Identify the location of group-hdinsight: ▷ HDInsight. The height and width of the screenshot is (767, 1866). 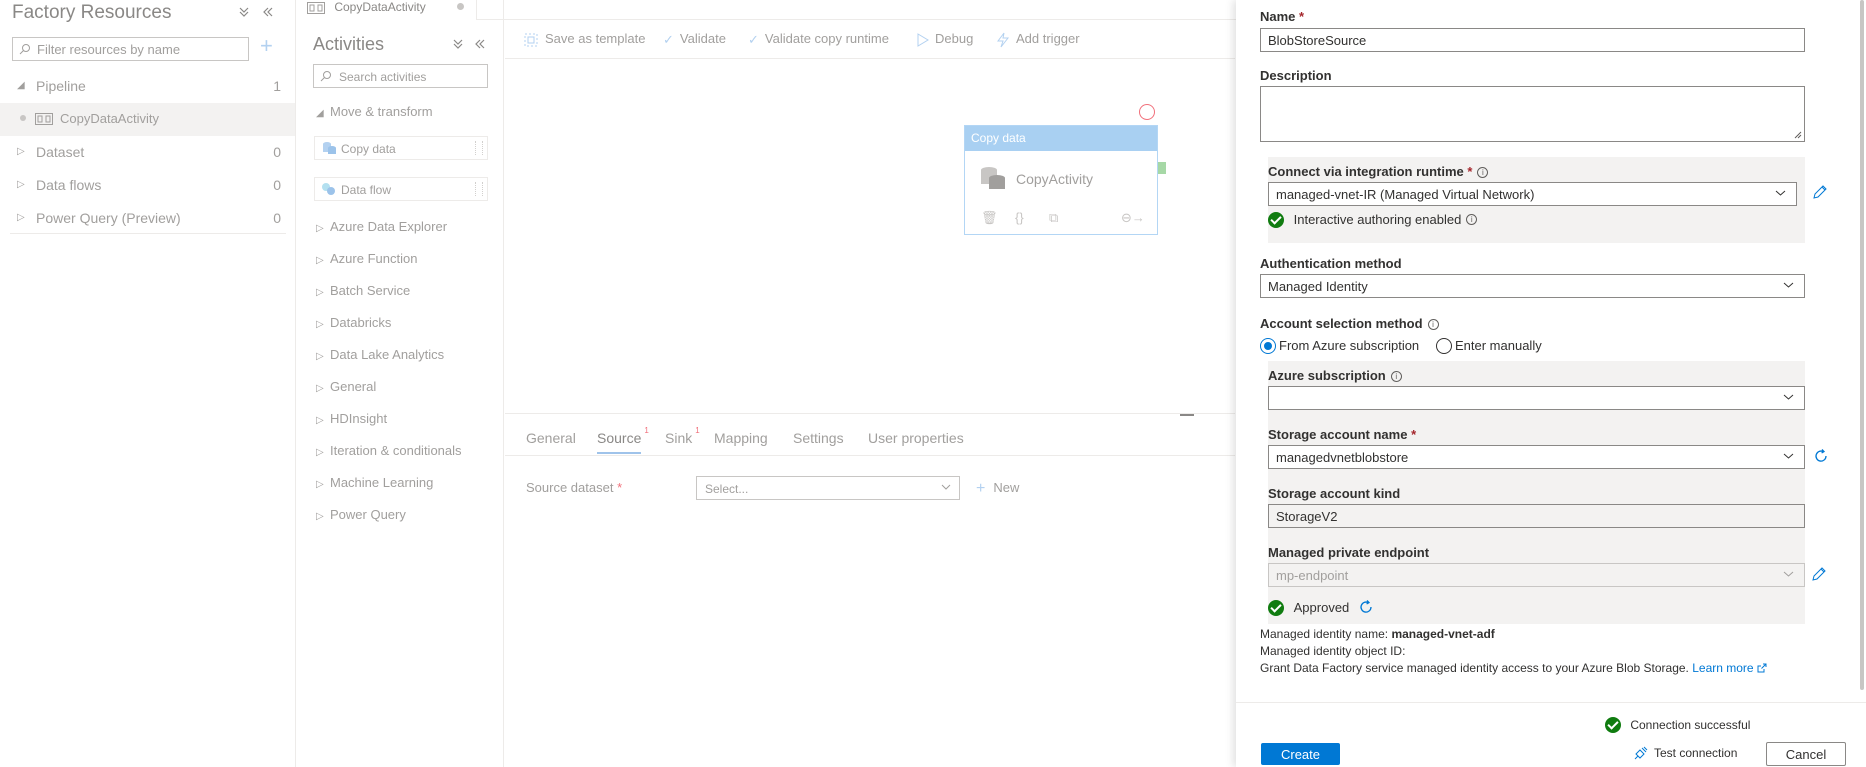
(351, 418).